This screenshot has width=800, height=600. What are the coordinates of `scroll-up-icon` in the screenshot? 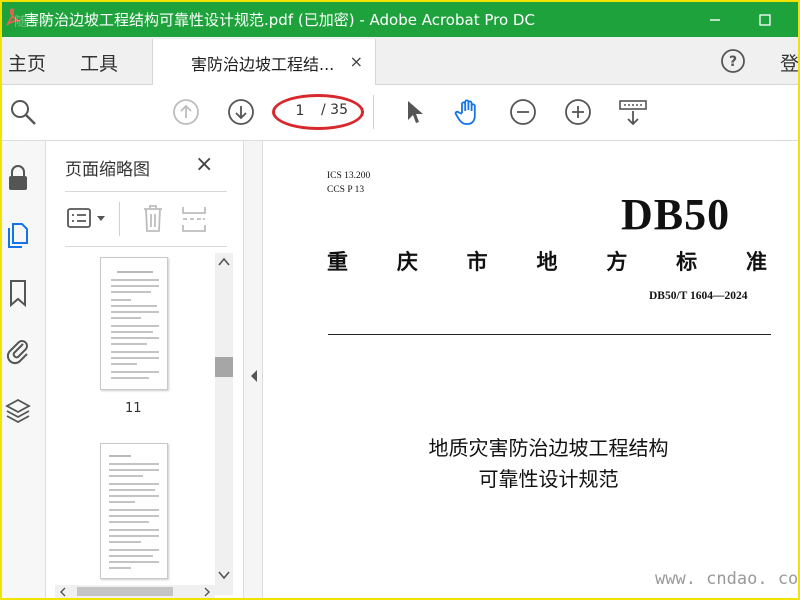 It's located at (224, 262).